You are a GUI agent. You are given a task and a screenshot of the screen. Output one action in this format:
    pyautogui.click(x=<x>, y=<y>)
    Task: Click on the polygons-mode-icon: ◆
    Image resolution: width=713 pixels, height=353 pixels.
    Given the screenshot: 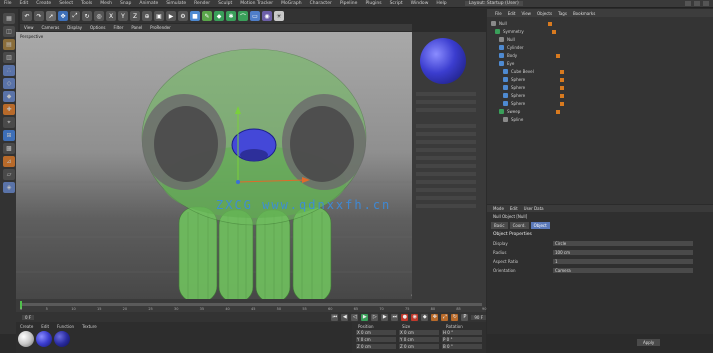 What is the action you would take?
    pyautogui.click(x=9, y=96)
    